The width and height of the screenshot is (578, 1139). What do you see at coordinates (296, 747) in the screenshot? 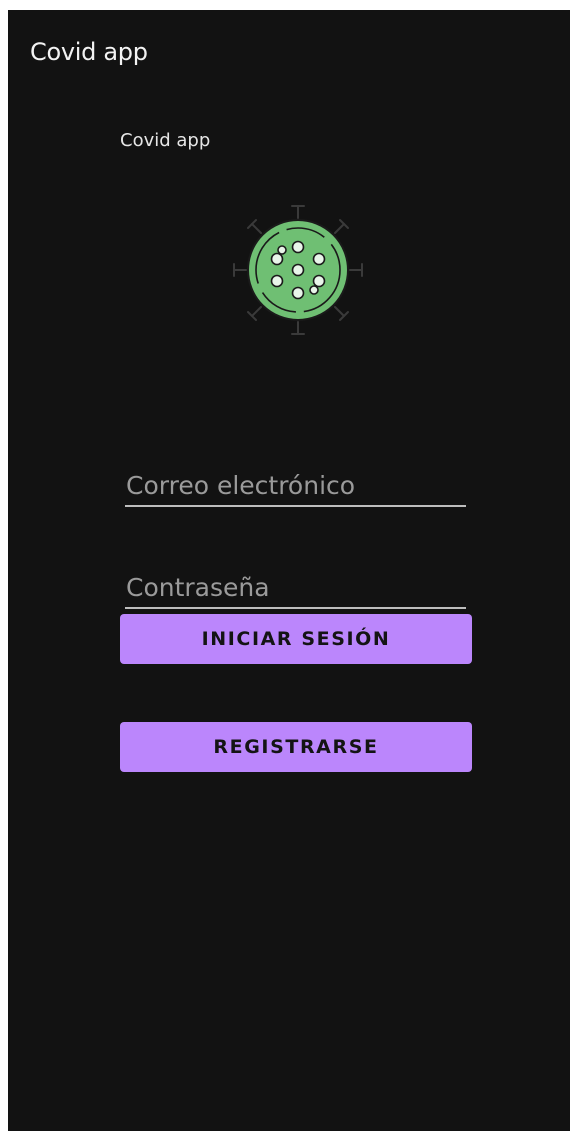
I see `register-button: REGISTRARSE` at bounding box center [296, 747].